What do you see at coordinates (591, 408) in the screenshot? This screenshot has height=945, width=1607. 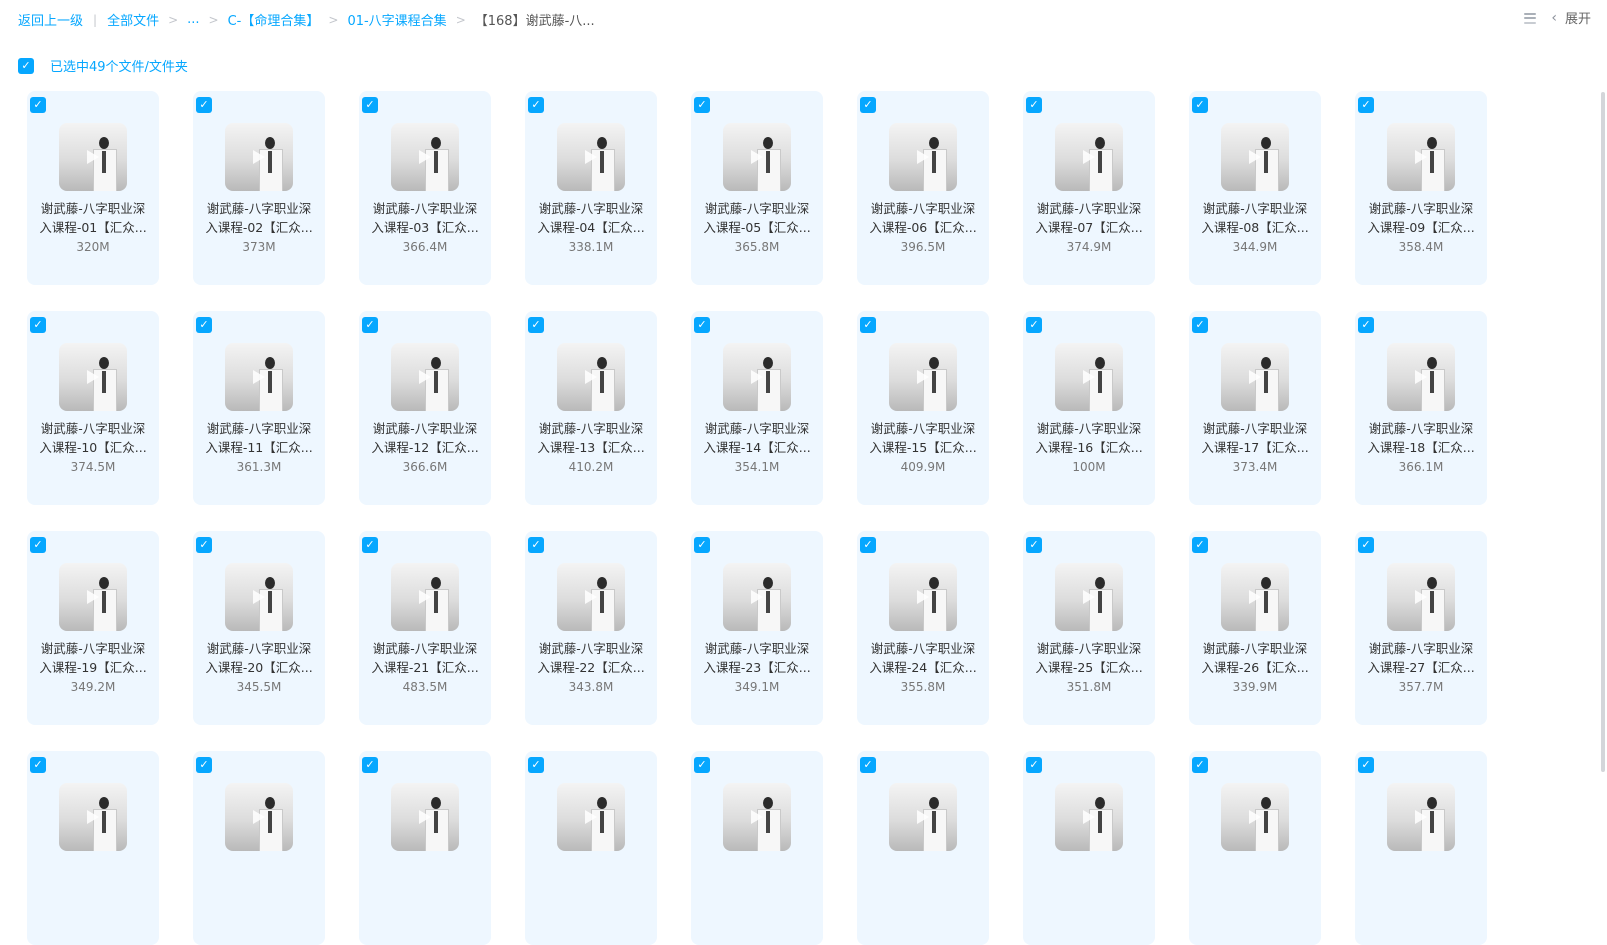 I see `file-card: ✓ 谢武藤-八字职业深 入课程-13【汇众... 410.2M` at bounding box center [591, 408].